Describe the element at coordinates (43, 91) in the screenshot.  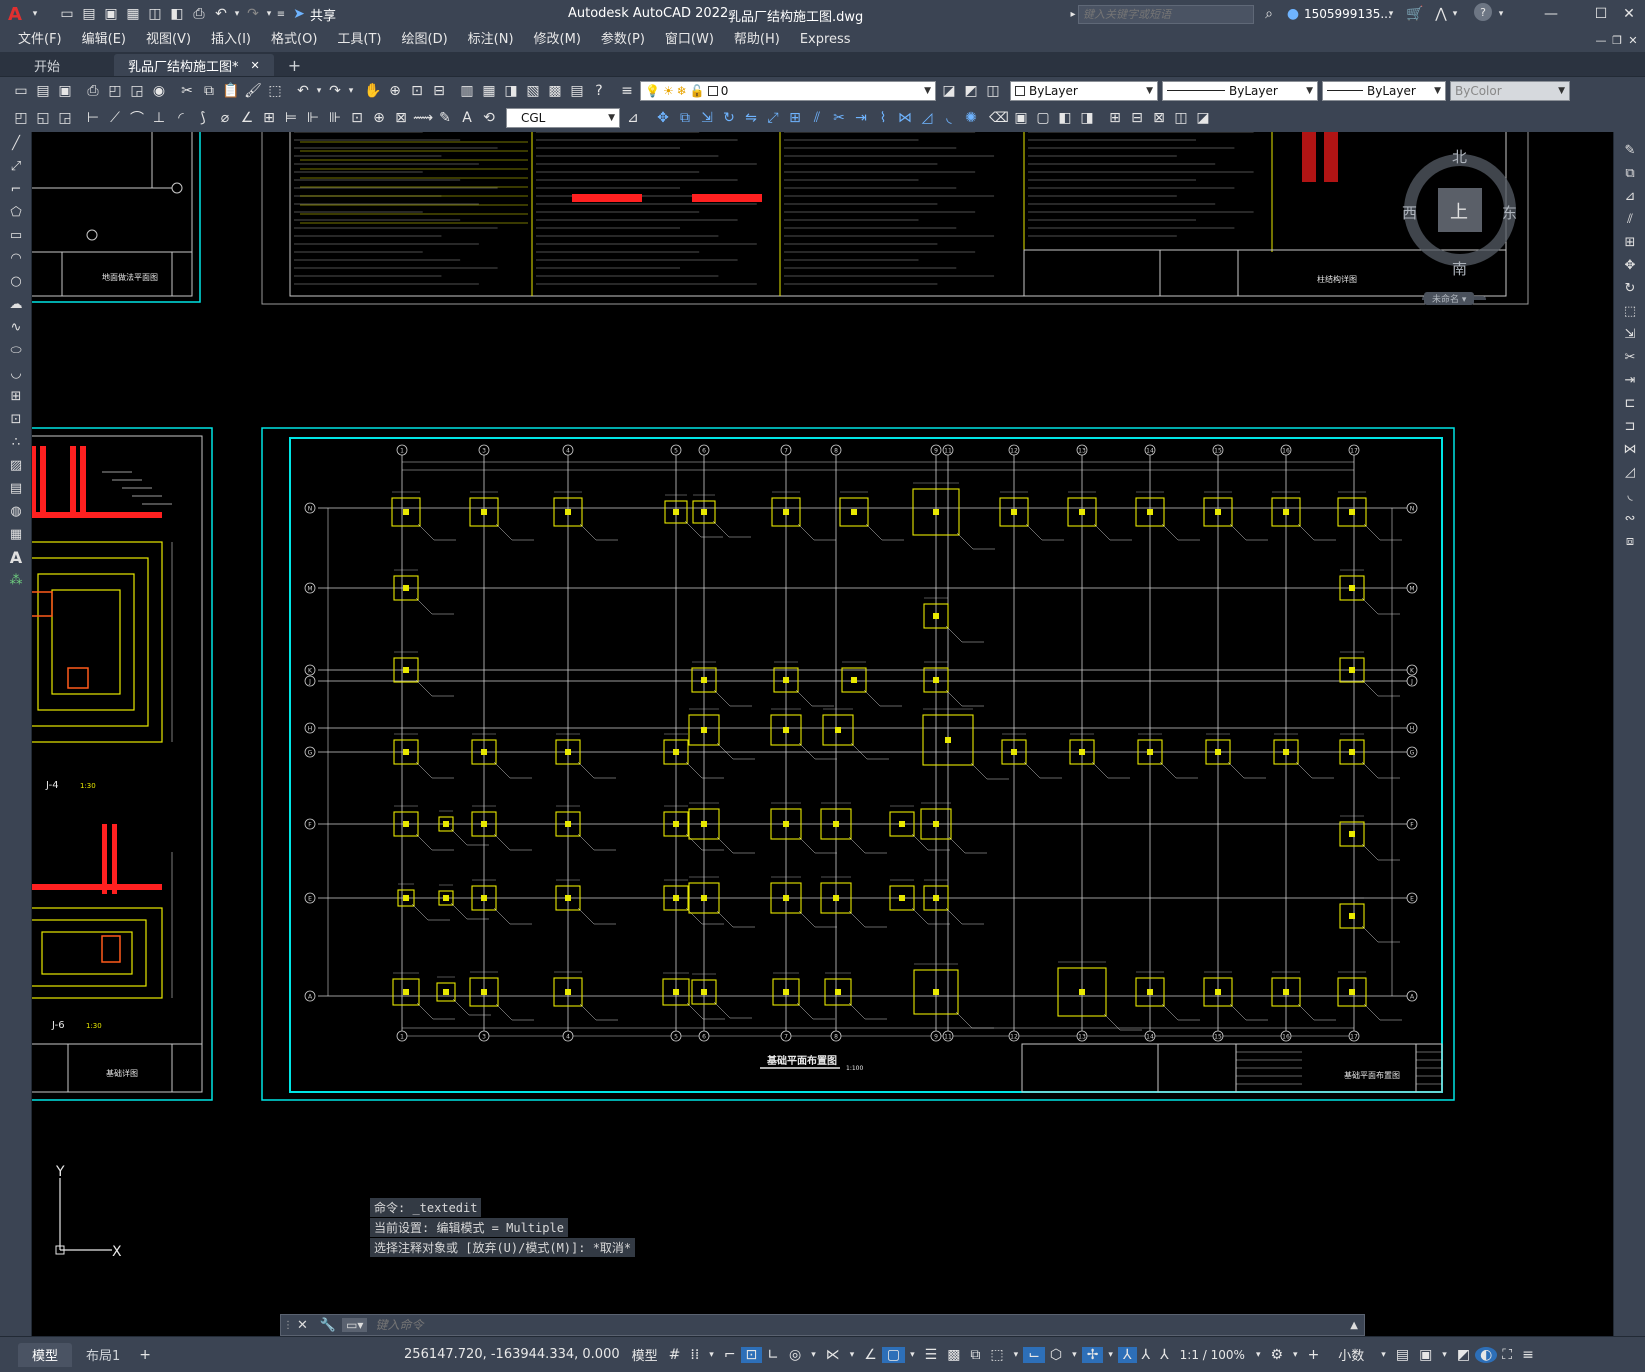
I see `open-icon: ▤` at that location.